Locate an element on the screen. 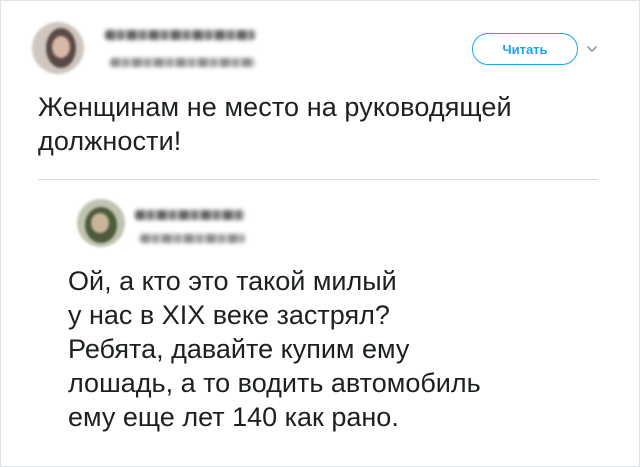  chevron-down-icon is located at coordinates (592, 49).